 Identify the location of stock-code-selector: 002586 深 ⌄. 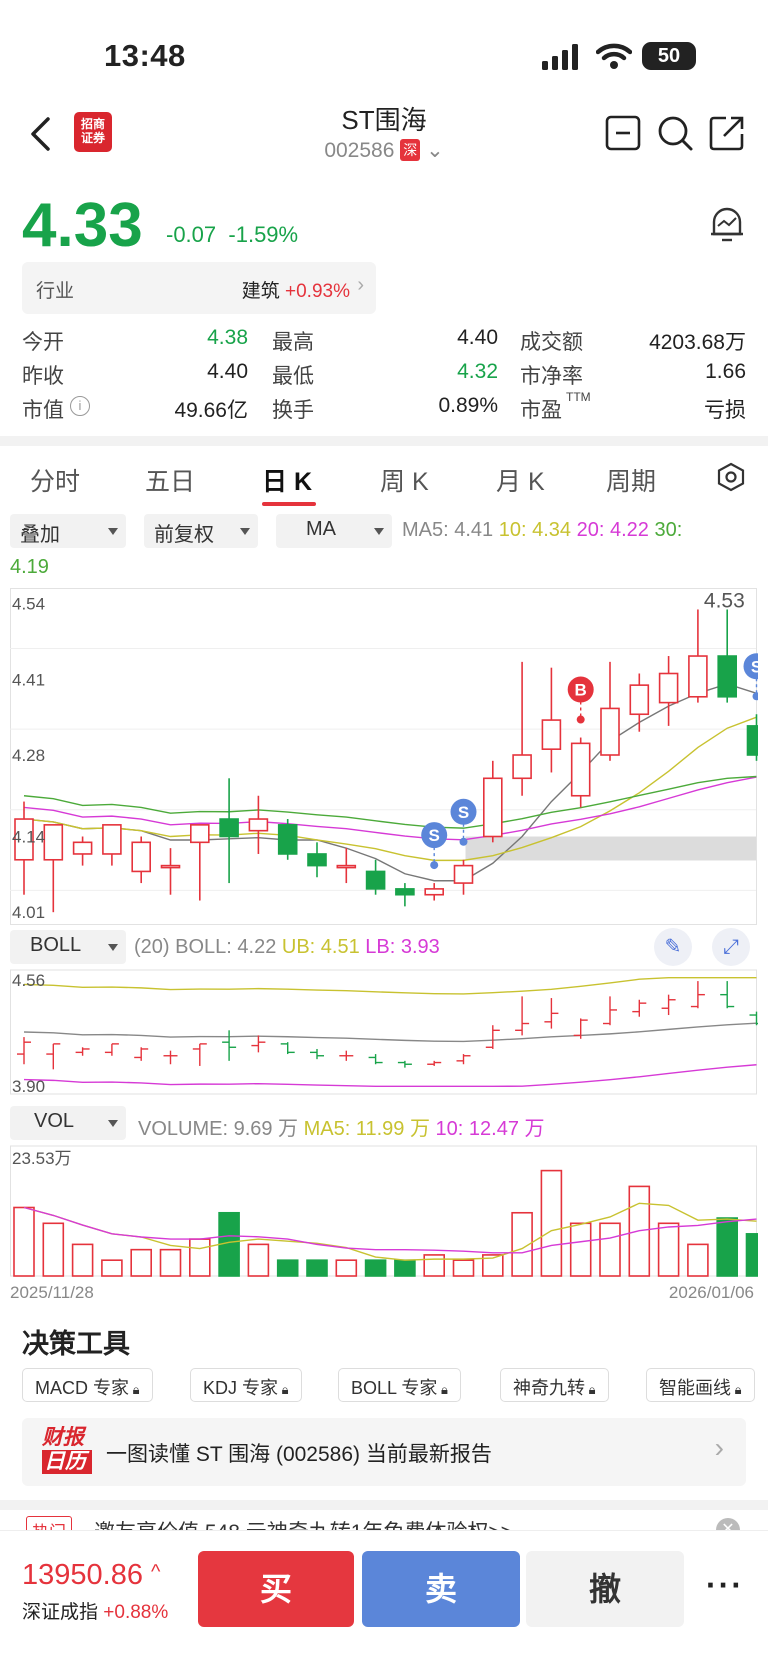
(384, 150).